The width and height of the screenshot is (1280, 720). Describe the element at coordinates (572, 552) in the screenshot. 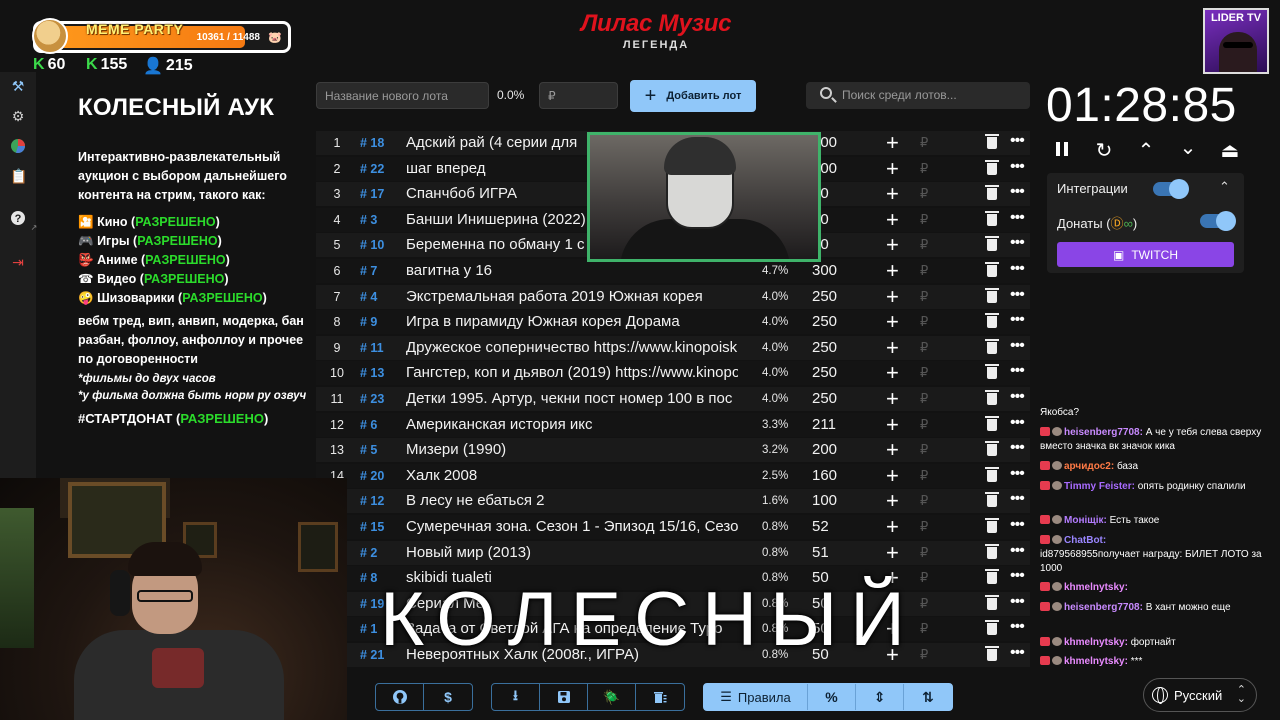

I see `lot-name: Новый мир (2013)` at that location.